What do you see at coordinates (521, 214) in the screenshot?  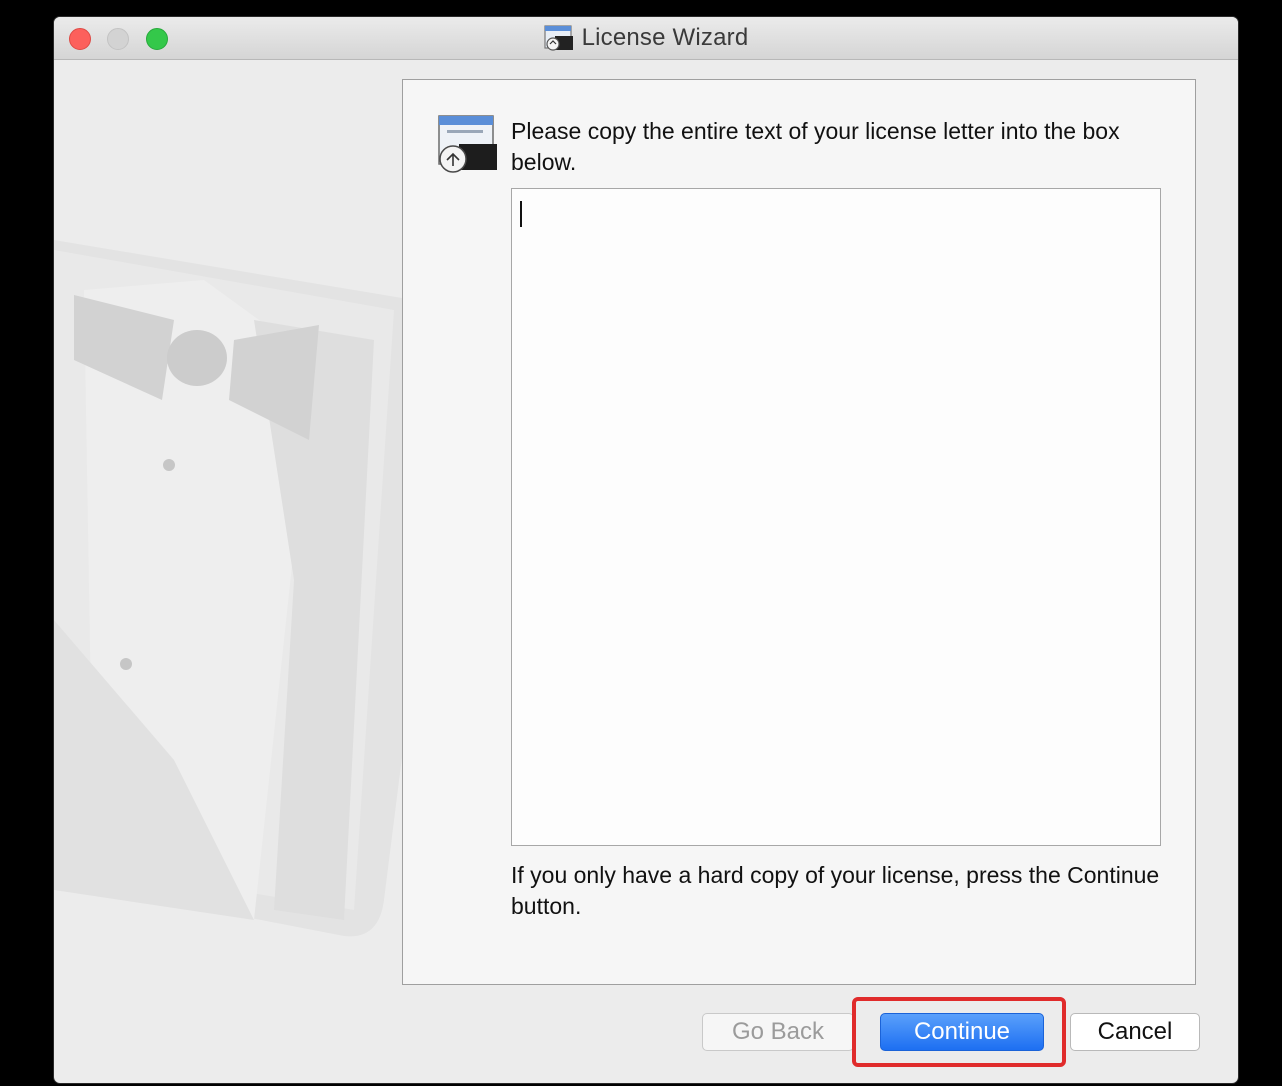 I see `text-caret` at bounding box center [521, 214].